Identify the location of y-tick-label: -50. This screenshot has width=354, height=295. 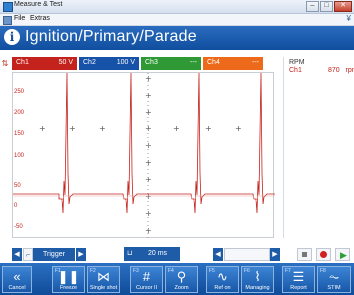
(18, 227).